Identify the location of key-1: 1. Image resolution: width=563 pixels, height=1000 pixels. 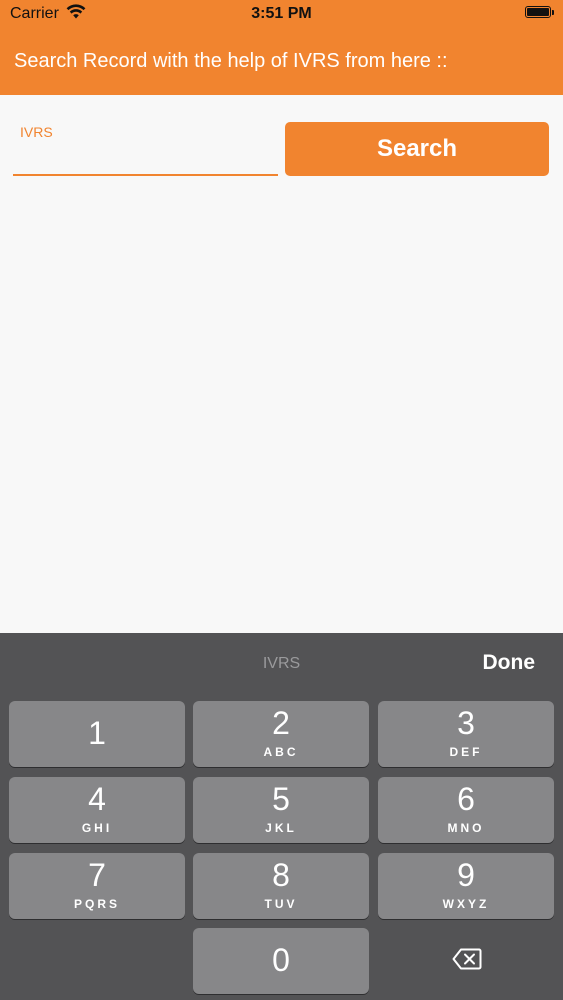
(97, 734).